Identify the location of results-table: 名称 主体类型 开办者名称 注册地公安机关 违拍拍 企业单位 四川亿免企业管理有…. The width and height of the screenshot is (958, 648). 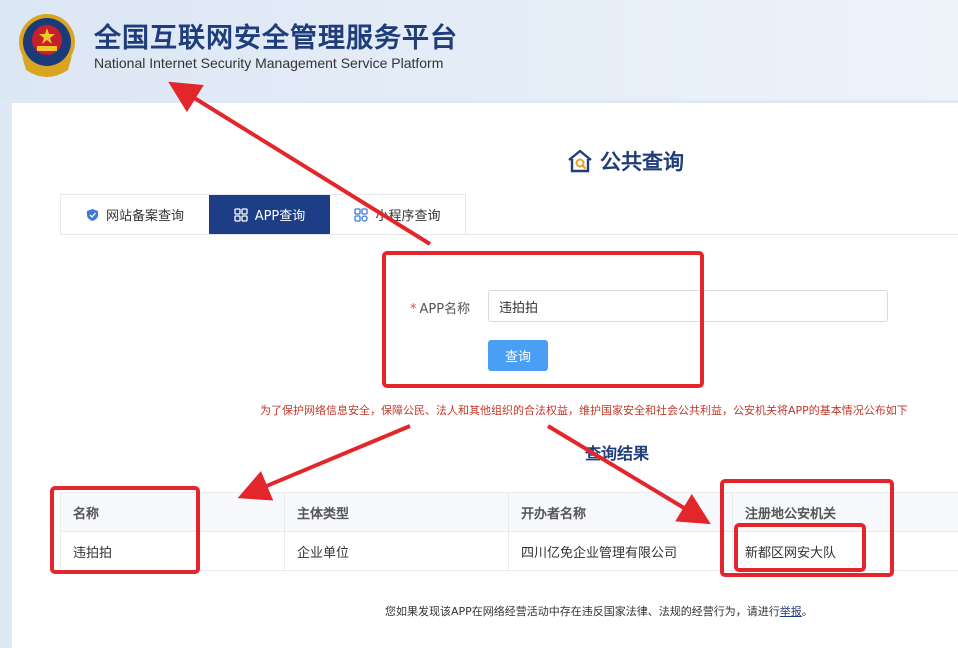
(509, 531).